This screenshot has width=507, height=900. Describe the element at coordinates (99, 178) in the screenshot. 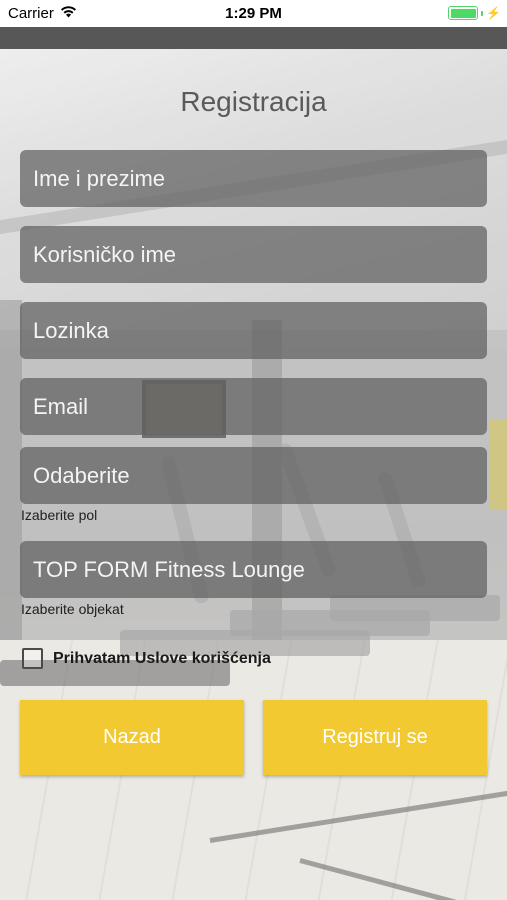

I see `full-name-placeholder: Ime i prezime` at that location.